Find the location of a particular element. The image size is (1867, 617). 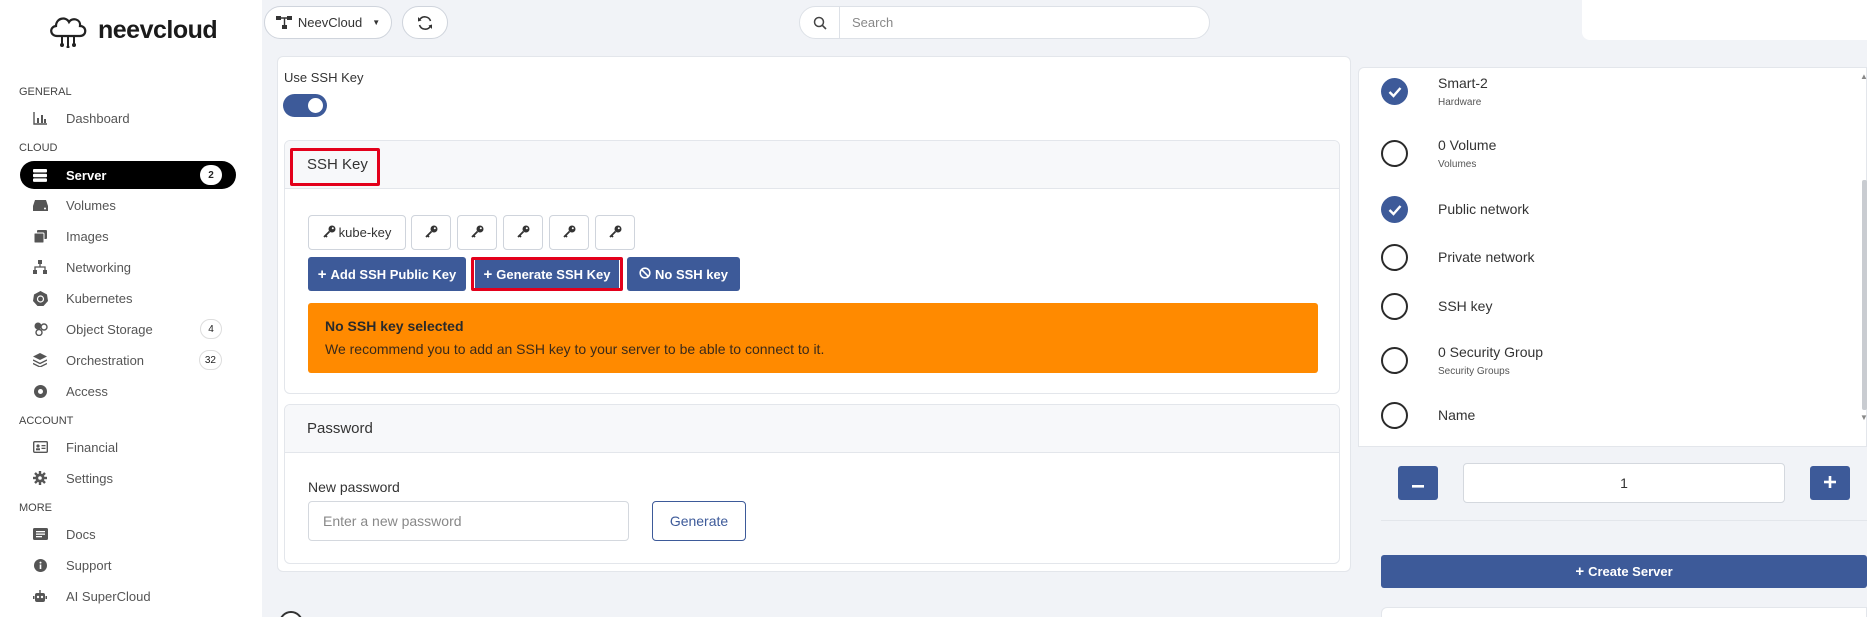

sidebar-item-access: Access is located at coordinates (128, 391).